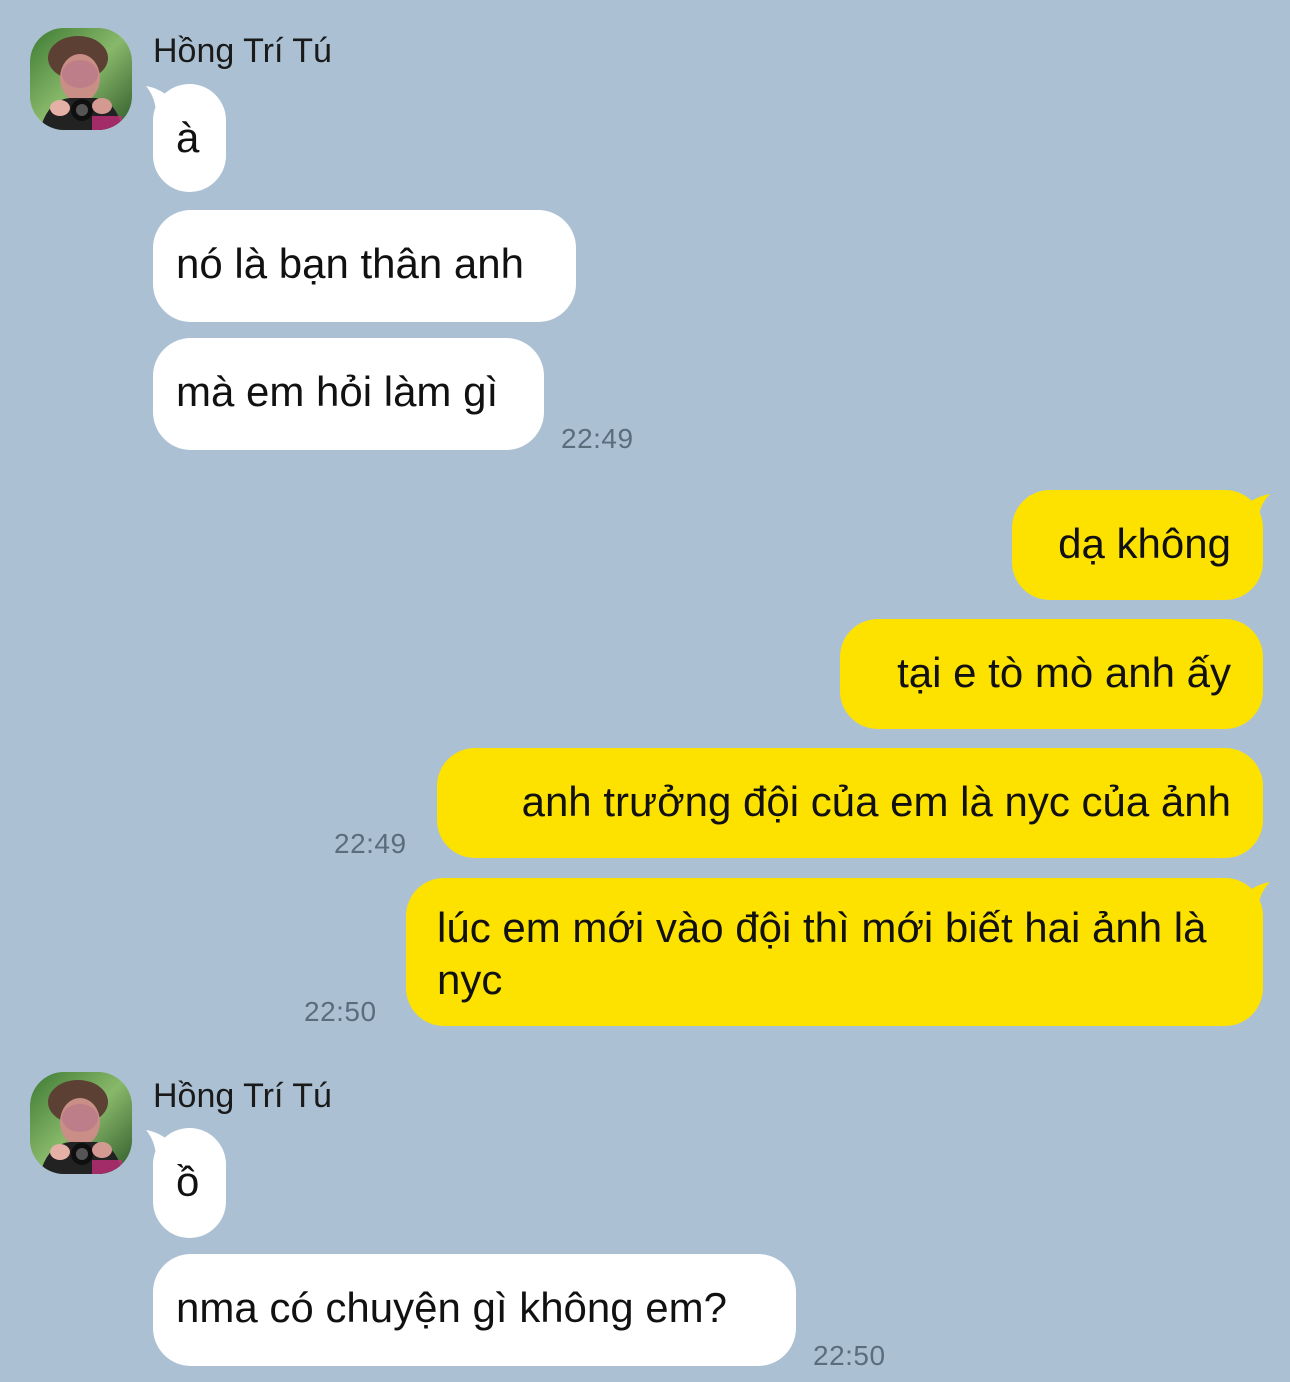 The width and height of the screenshot is (1290, 1382). Describe the element at coordinates (1051, 674) in the screenshot. I see `message-bubble: tại e tò mò anh ấy` at that location.